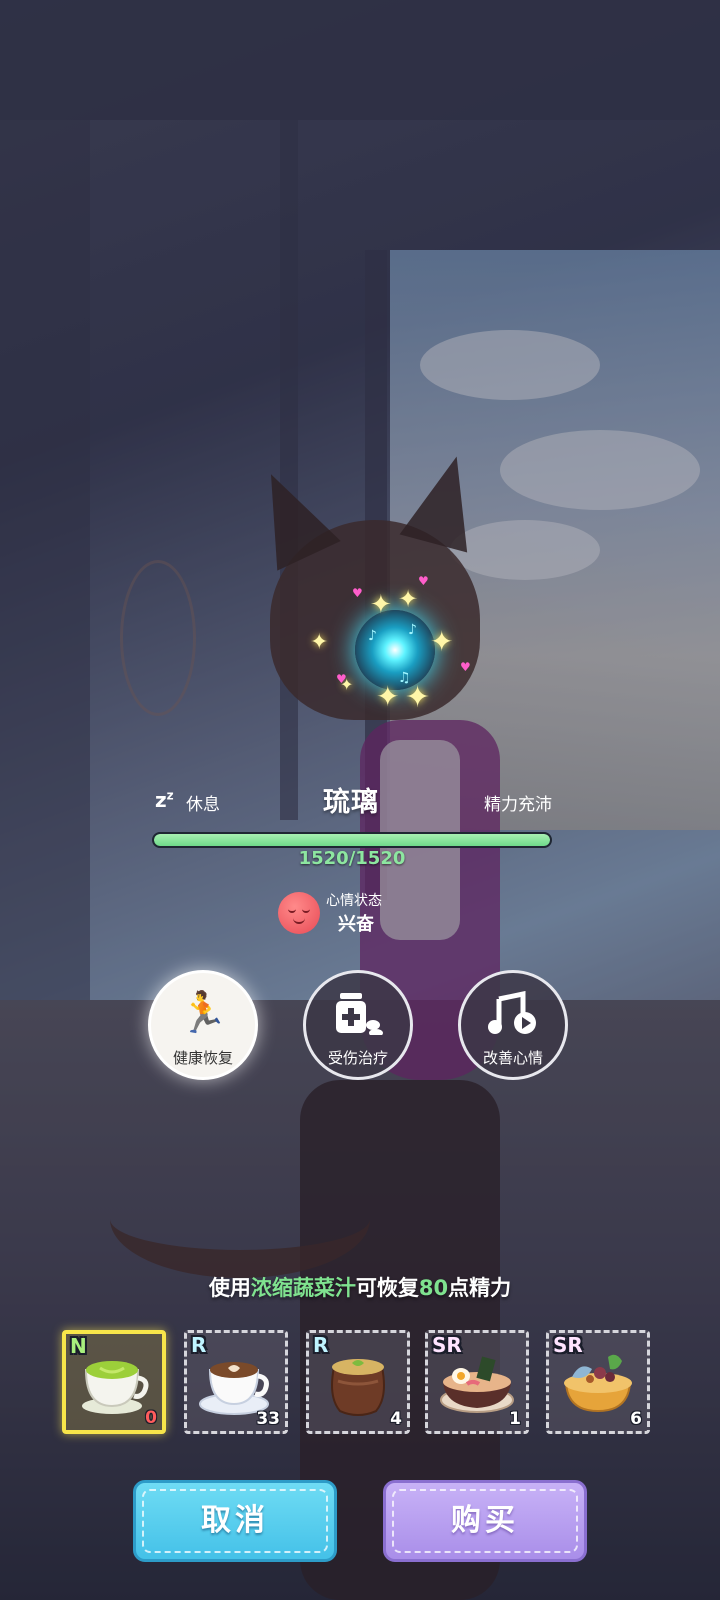  I want to click on buy-button: 购买, so click(485, 1521).